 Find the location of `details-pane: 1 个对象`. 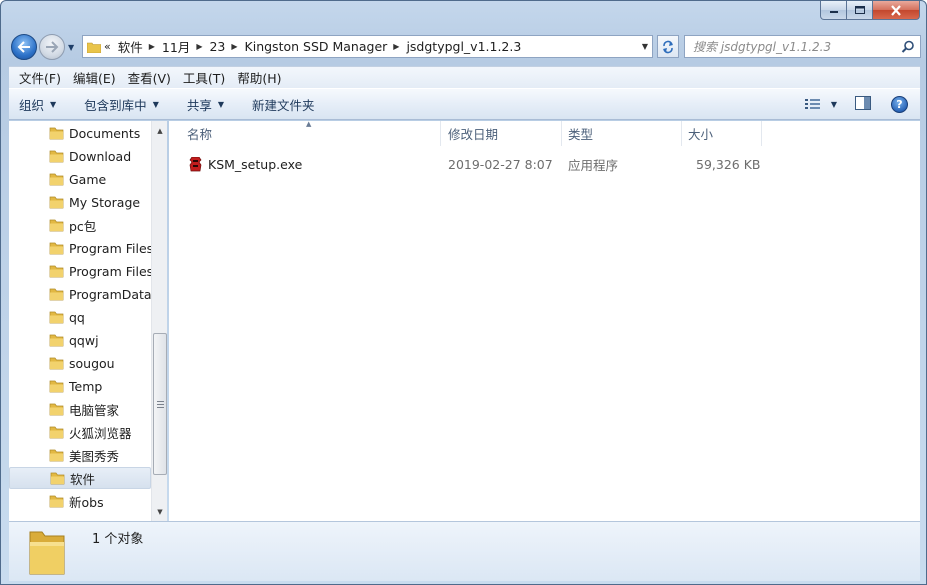

details-pane: 1 个对象 is located at coordinates (464, 551).